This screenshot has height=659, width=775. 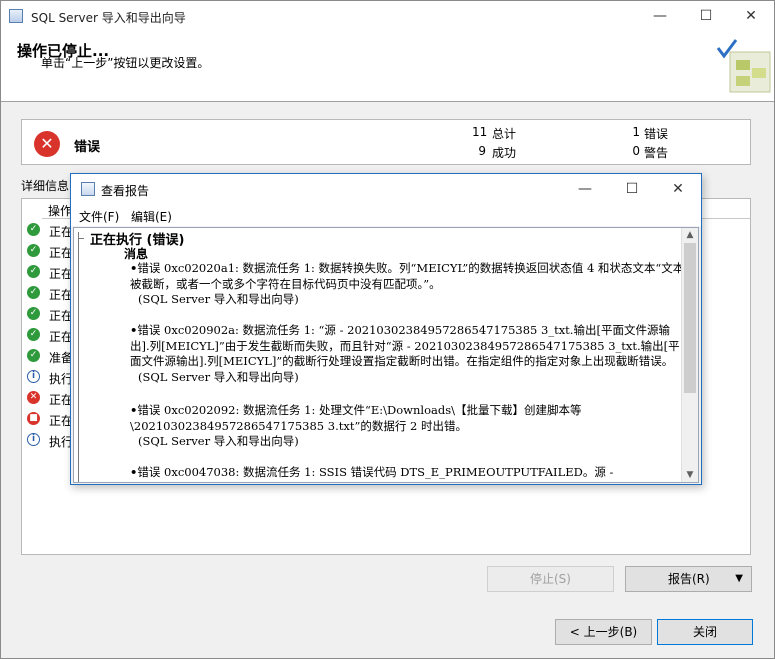 I want to click on maximize-icon: ☐, so click(x=706, y=16).